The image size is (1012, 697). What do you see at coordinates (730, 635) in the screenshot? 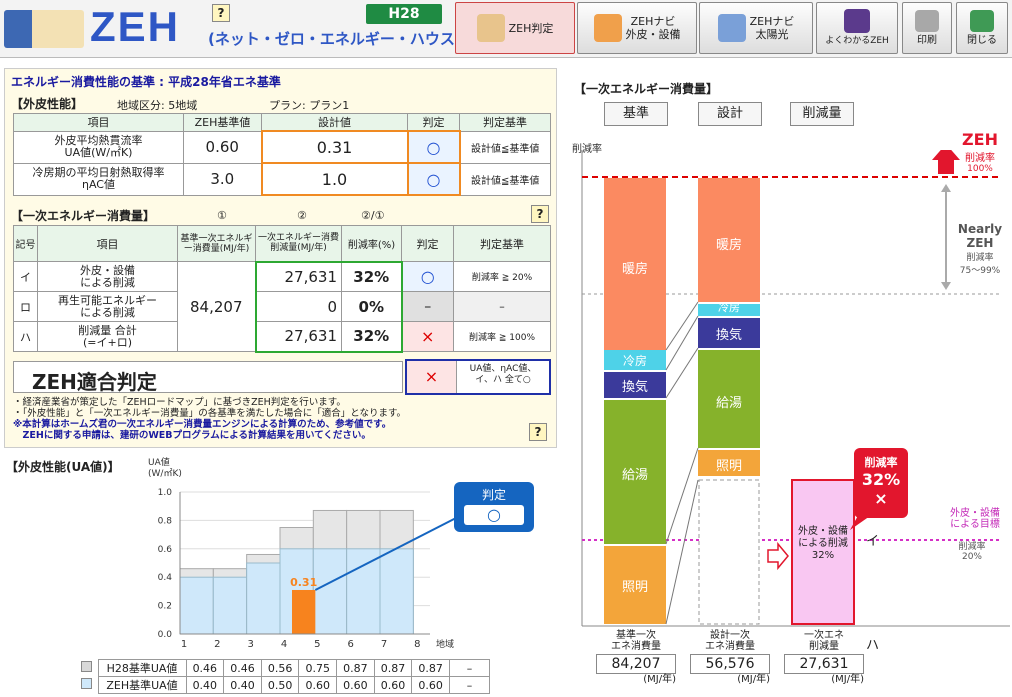
I see `foot-line: 設計一次` at bounding box center [730, 635].